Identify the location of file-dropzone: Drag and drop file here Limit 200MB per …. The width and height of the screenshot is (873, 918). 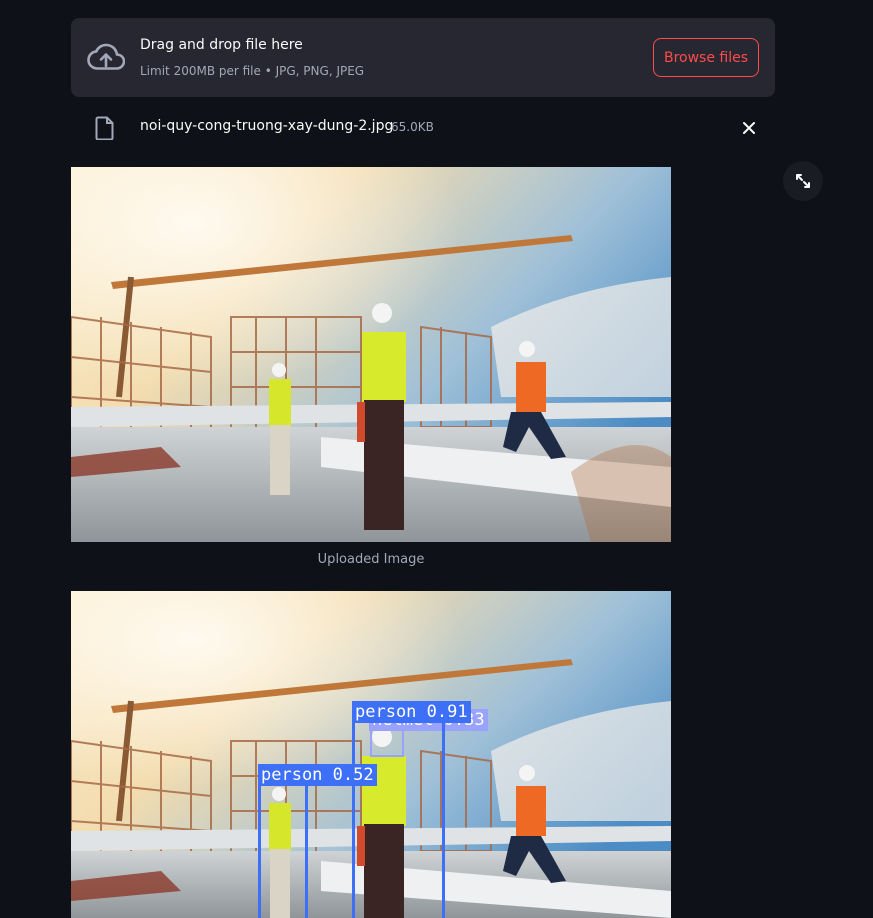
(423, 57).